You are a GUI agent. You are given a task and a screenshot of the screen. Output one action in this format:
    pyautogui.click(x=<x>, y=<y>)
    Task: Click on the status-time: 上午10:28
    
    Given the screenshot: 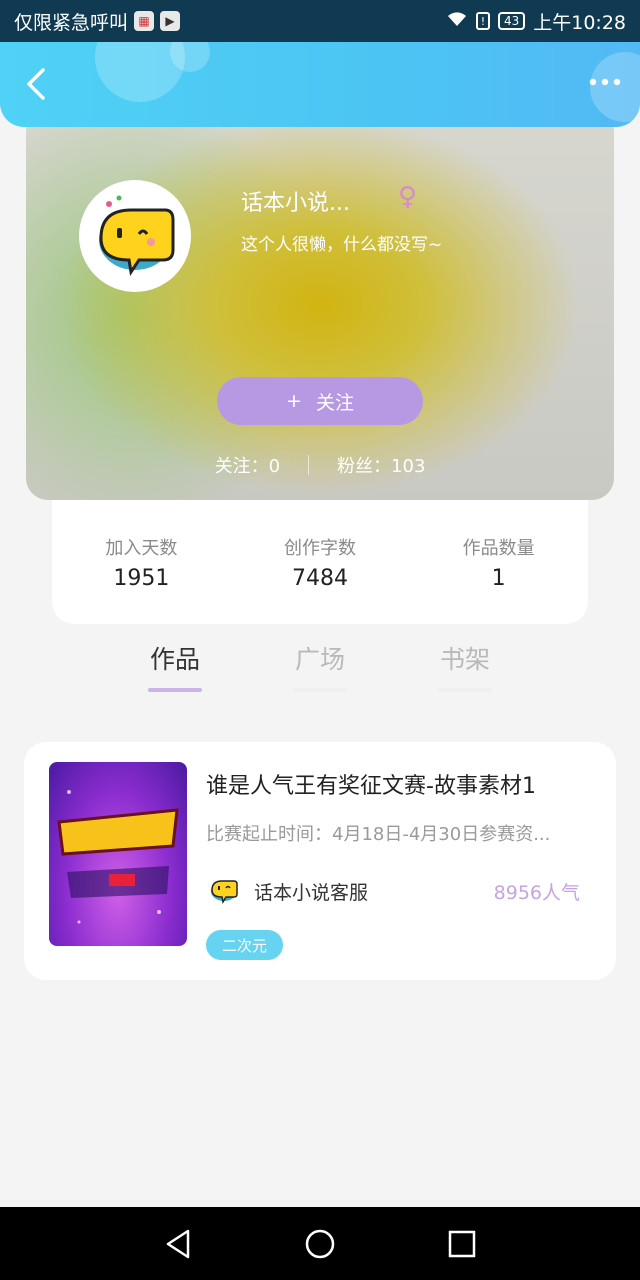 What is the action you would take?
    pyautogui.click(x=579, y=22)
    